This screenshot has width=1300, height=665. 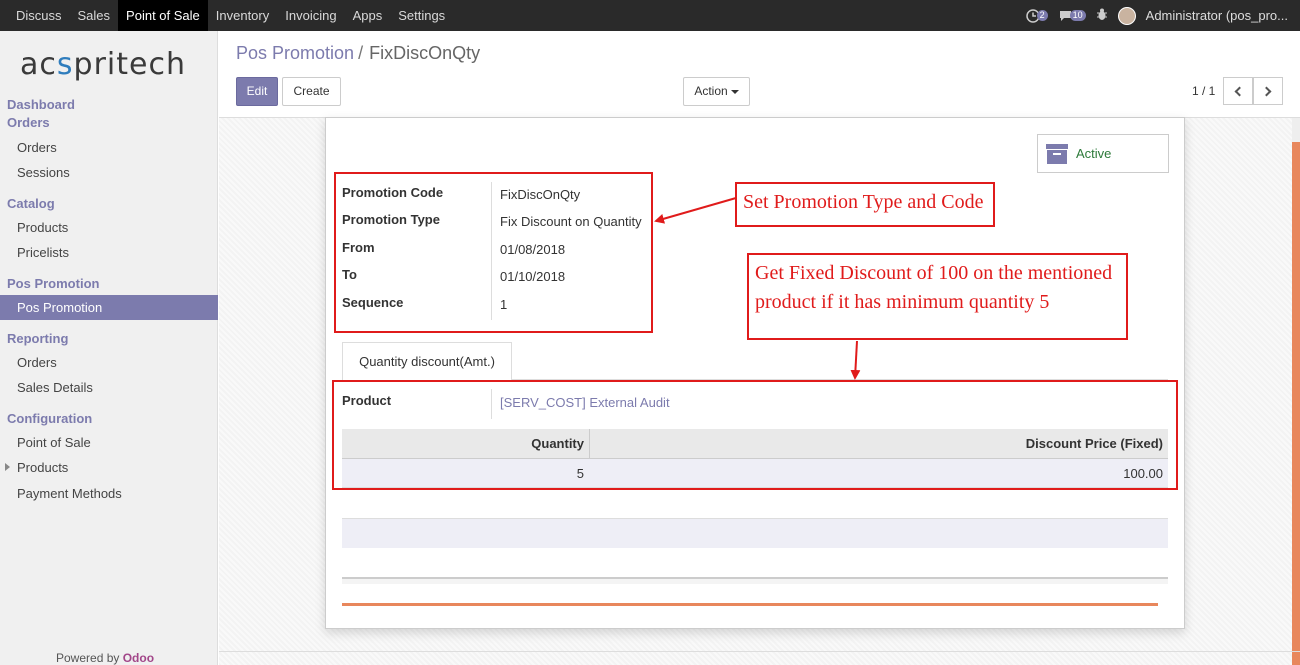 What do you see at coordinates (368, 15) in the screenshot?
I see `menu-apps: Apps` at bounding box center [368, 15].